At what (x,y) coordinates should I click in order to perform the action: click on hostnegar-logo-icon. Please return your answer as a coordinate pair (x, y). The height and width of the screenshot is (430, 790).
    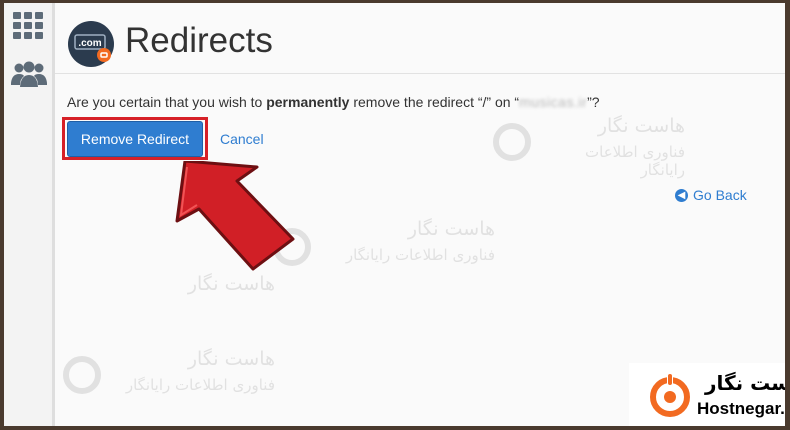
    Looking at the image, I should click on (670, 397).